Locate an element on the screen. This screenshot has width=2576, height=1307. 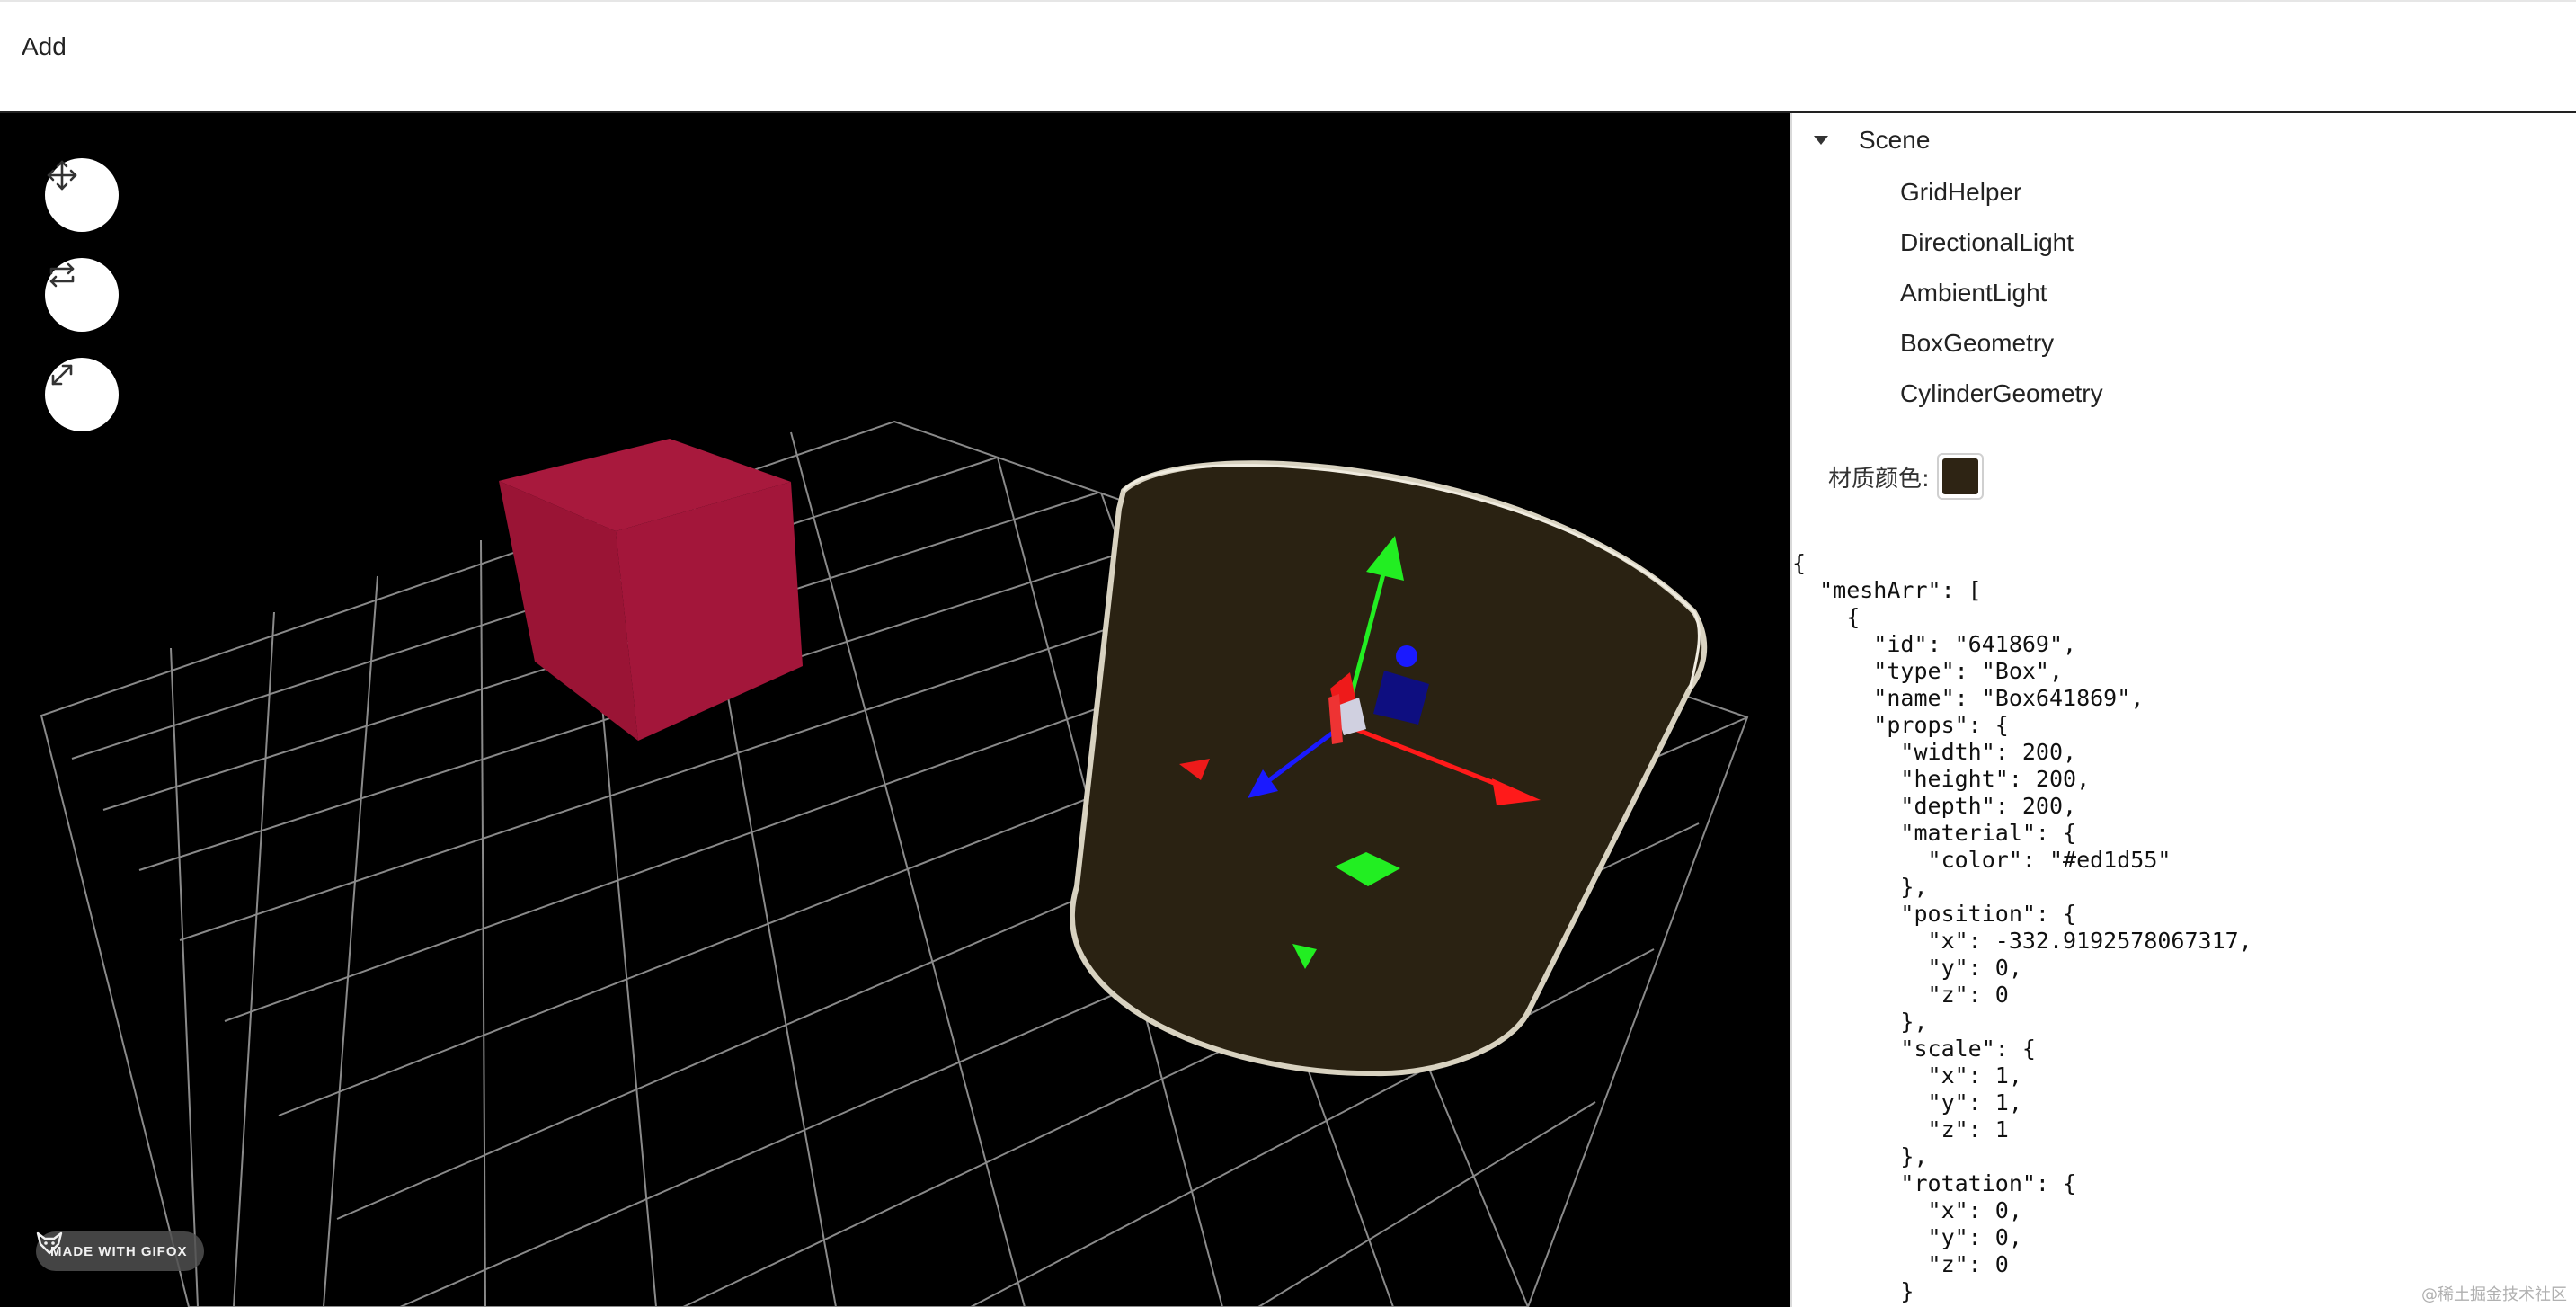
gifox-badge: MADE WITH GIFOX is located at coordinates (120, 1251).